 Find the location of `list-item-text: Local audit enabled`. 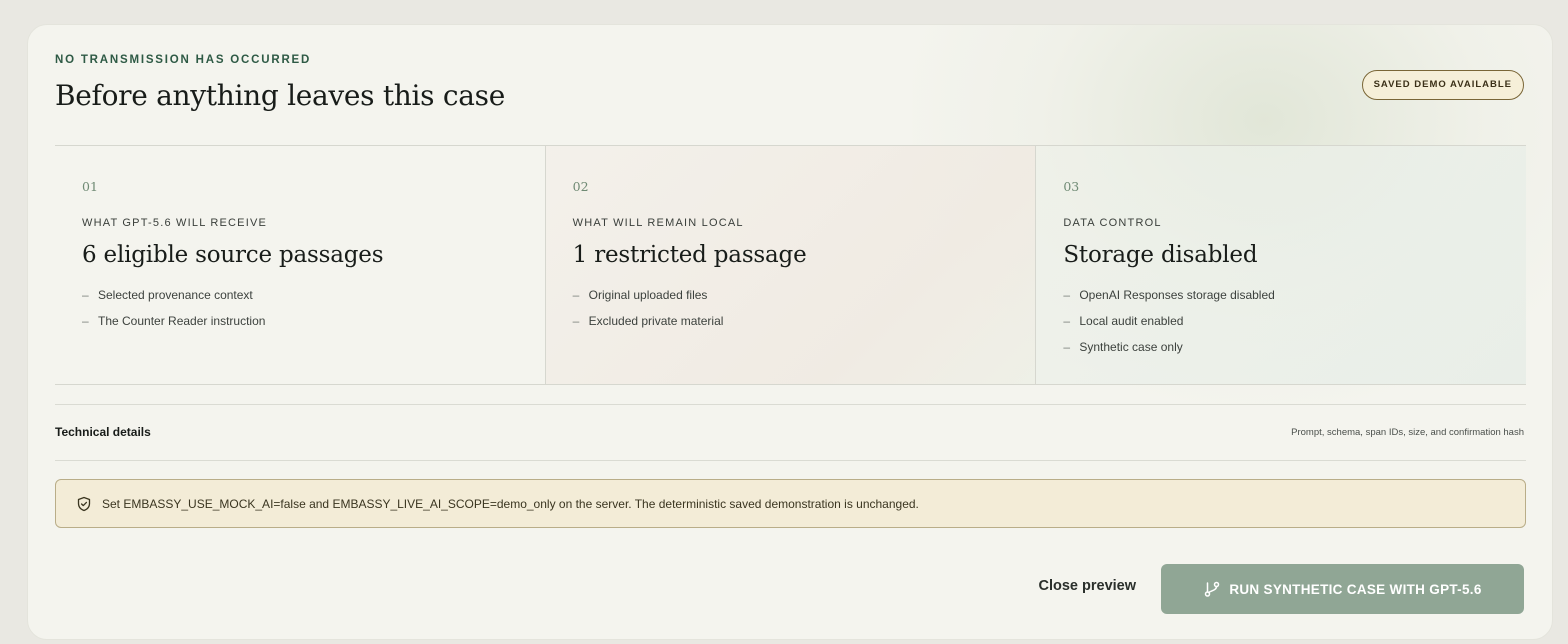

list-item-text: Local audit enabled is located at coordinates (1131, 321).